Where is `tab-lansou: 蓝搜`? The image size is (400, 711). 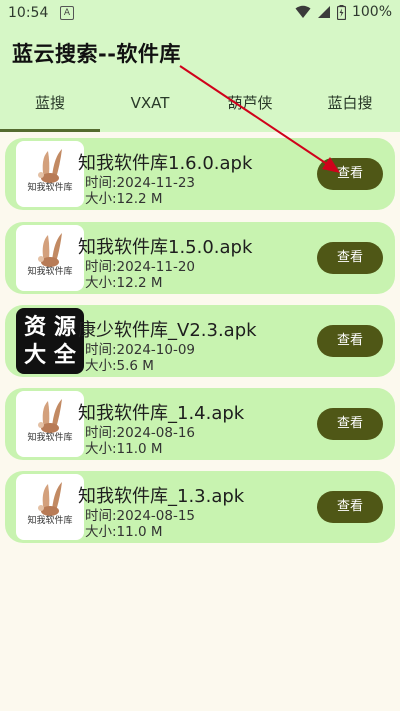
tab-lansou: 蓝搜 is located at coordinates (50, 109).